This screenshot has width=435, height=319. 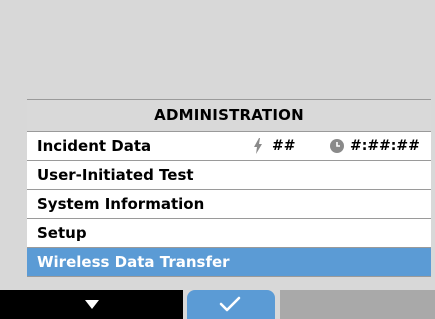 What do you see at coordinates (229, 233) in the screenshot?
I see `menu-item-setup: Setup` at bounding box center [229, 233].